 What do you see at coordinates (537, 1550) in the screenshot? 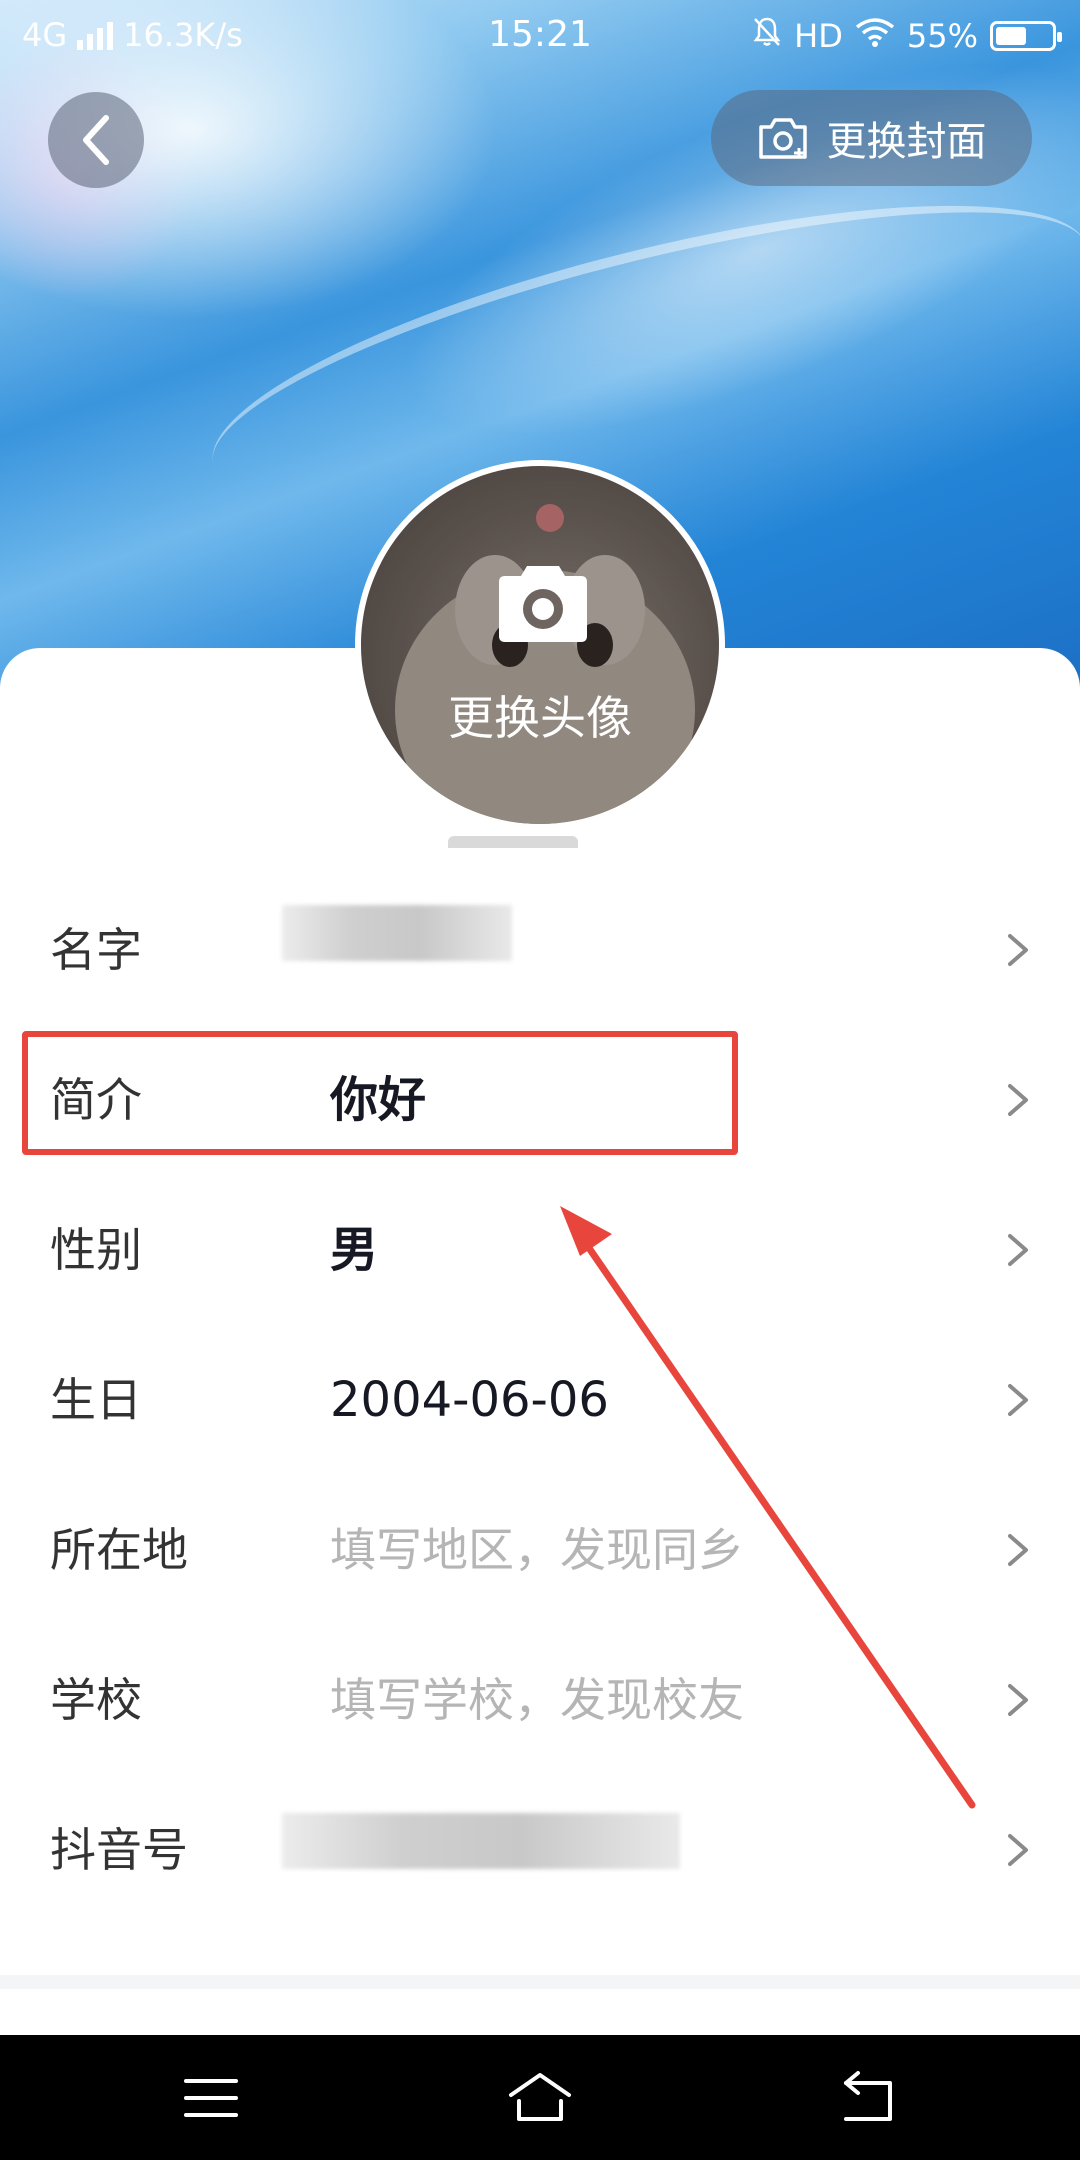
I see `field-placeholder-location: 填写地区，发现同乡` at bounding box center [537, 1550].